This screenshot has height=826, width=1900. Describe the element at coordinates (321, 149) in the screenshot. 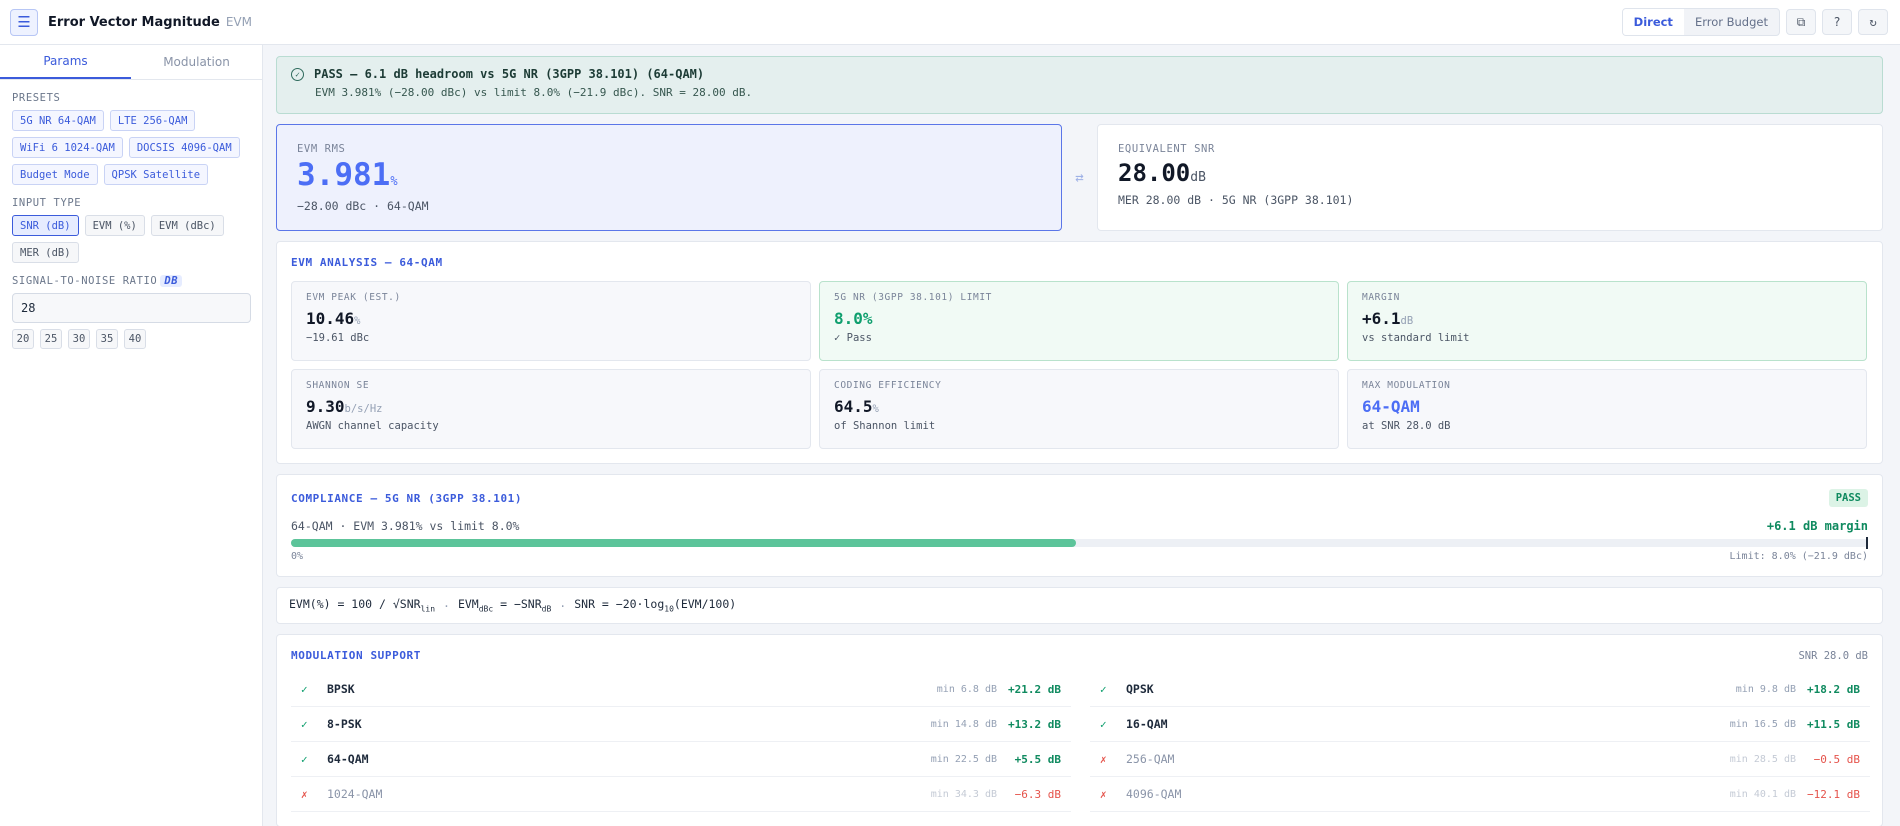

I see `evm-rms-label: EVM RMS` at that location.